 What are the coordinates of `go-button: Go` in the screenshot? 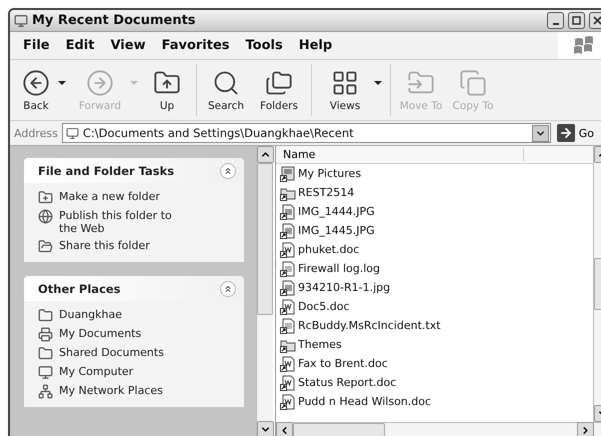 It's located at (577, 133).